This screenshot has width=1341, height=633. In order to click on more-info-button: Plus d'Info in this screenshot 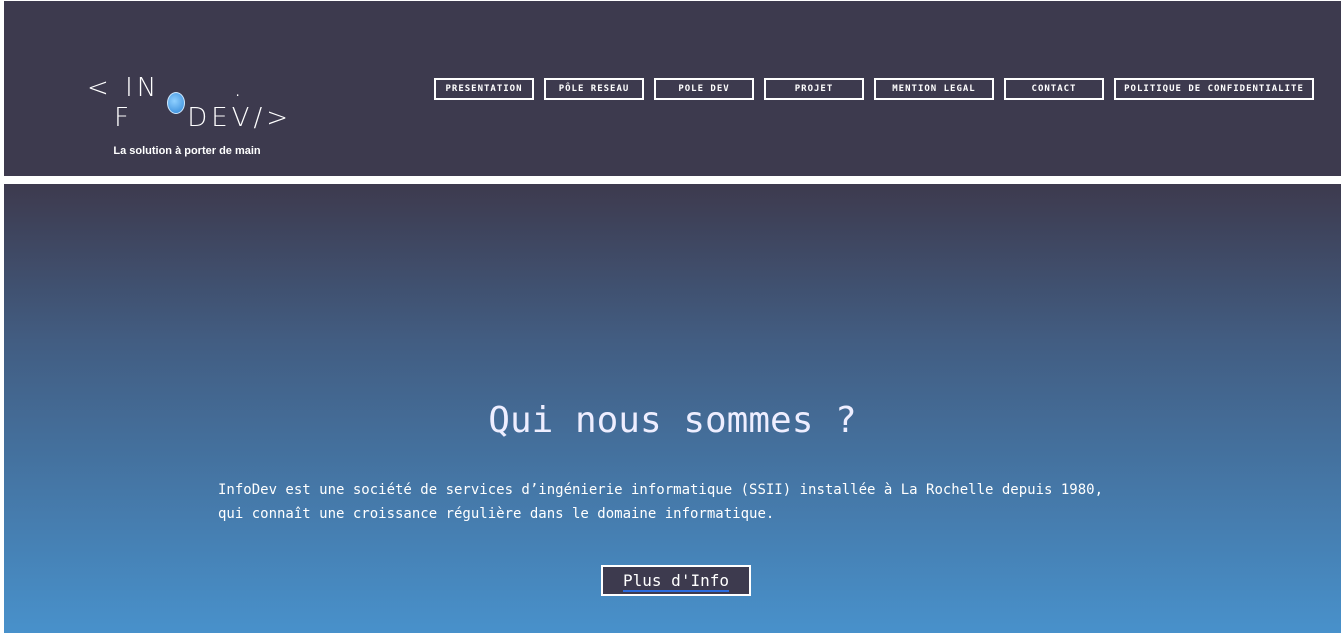, I will do `click(676, 580)`.